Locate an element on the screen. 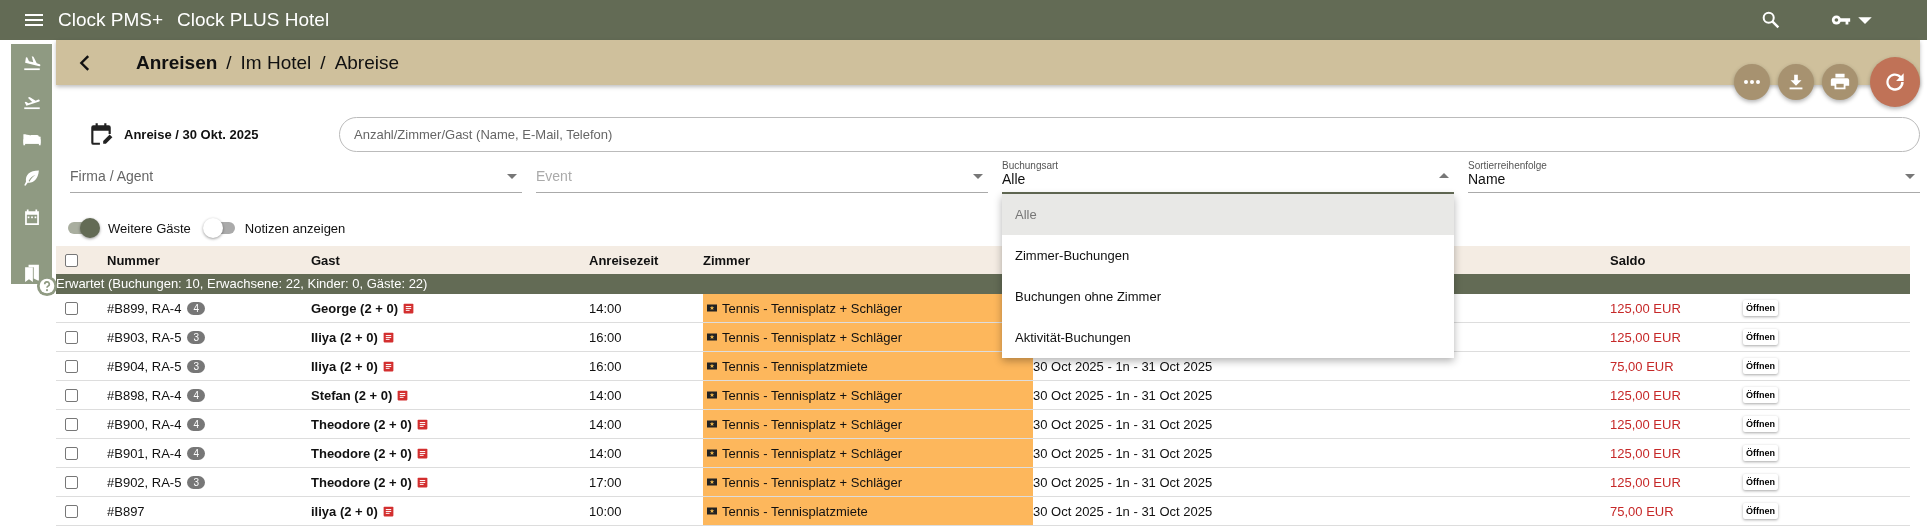 The width and height of the screenshot is (1927, 531). more-button is located at coordinates (1752, 82).